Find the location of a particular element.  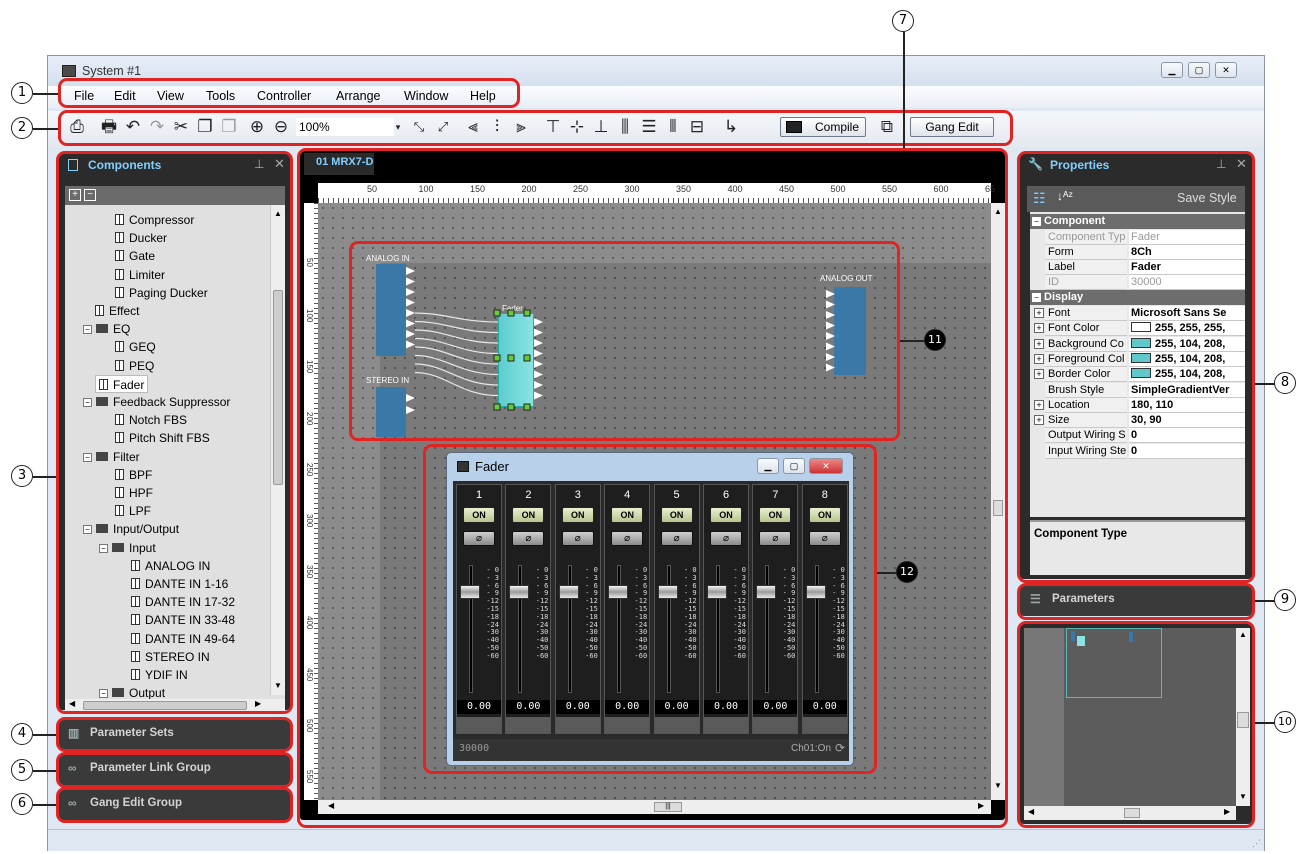

overview-vscroll-thumb is located at coordinates (1243, 720).